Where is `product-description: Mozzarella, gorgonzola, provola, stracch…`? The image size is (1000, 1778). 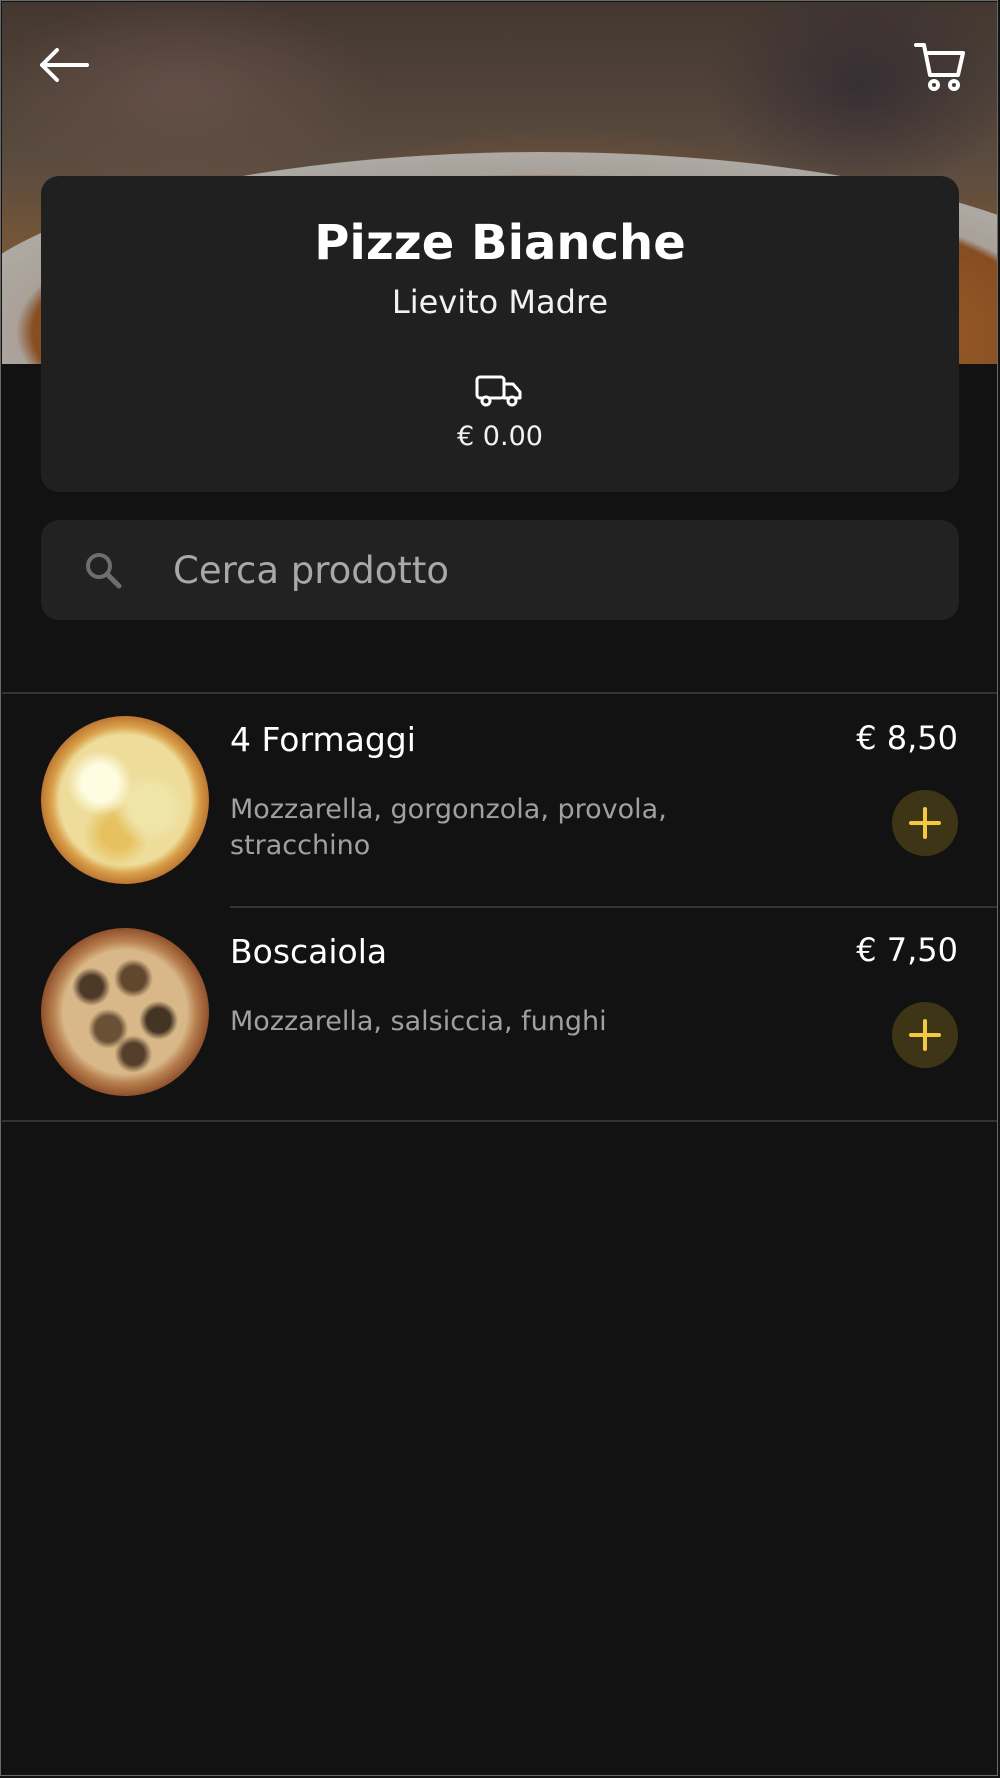
product-description: Mozzarella, gorgonzola, provola, stracch… is located at coordinates (448, 827).